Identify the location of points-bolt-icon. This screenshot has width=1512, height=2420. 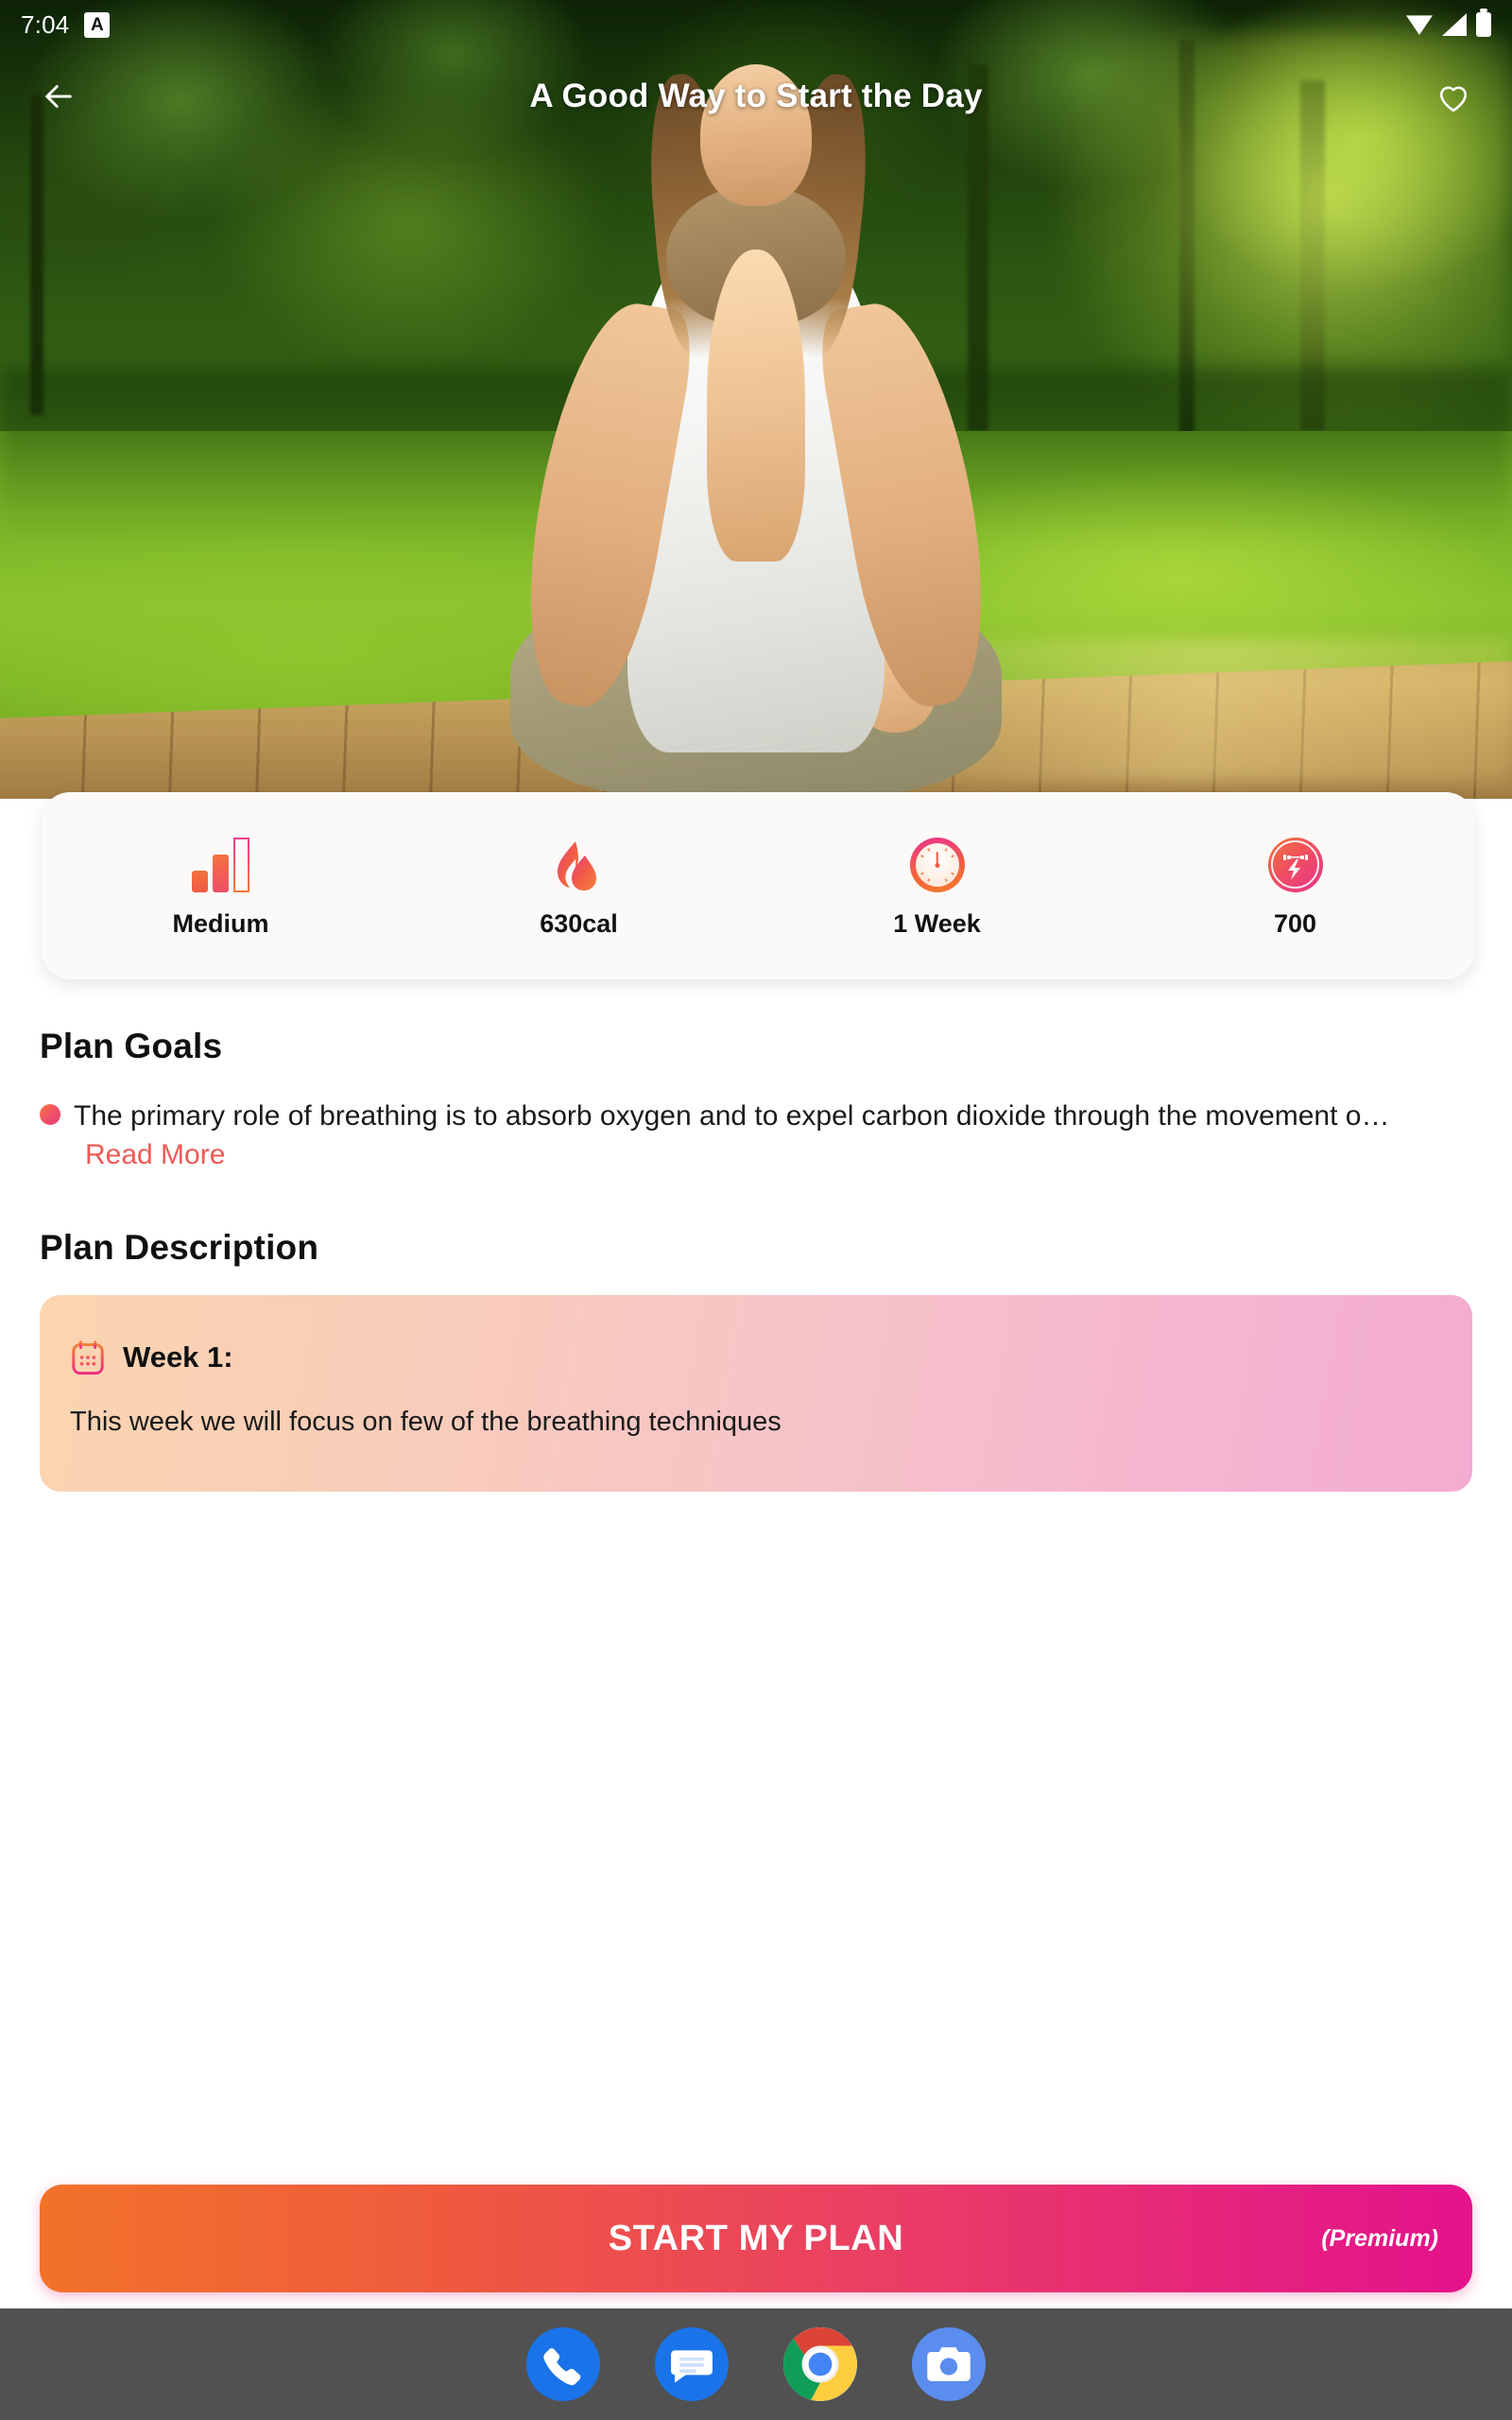
(1295, 863).